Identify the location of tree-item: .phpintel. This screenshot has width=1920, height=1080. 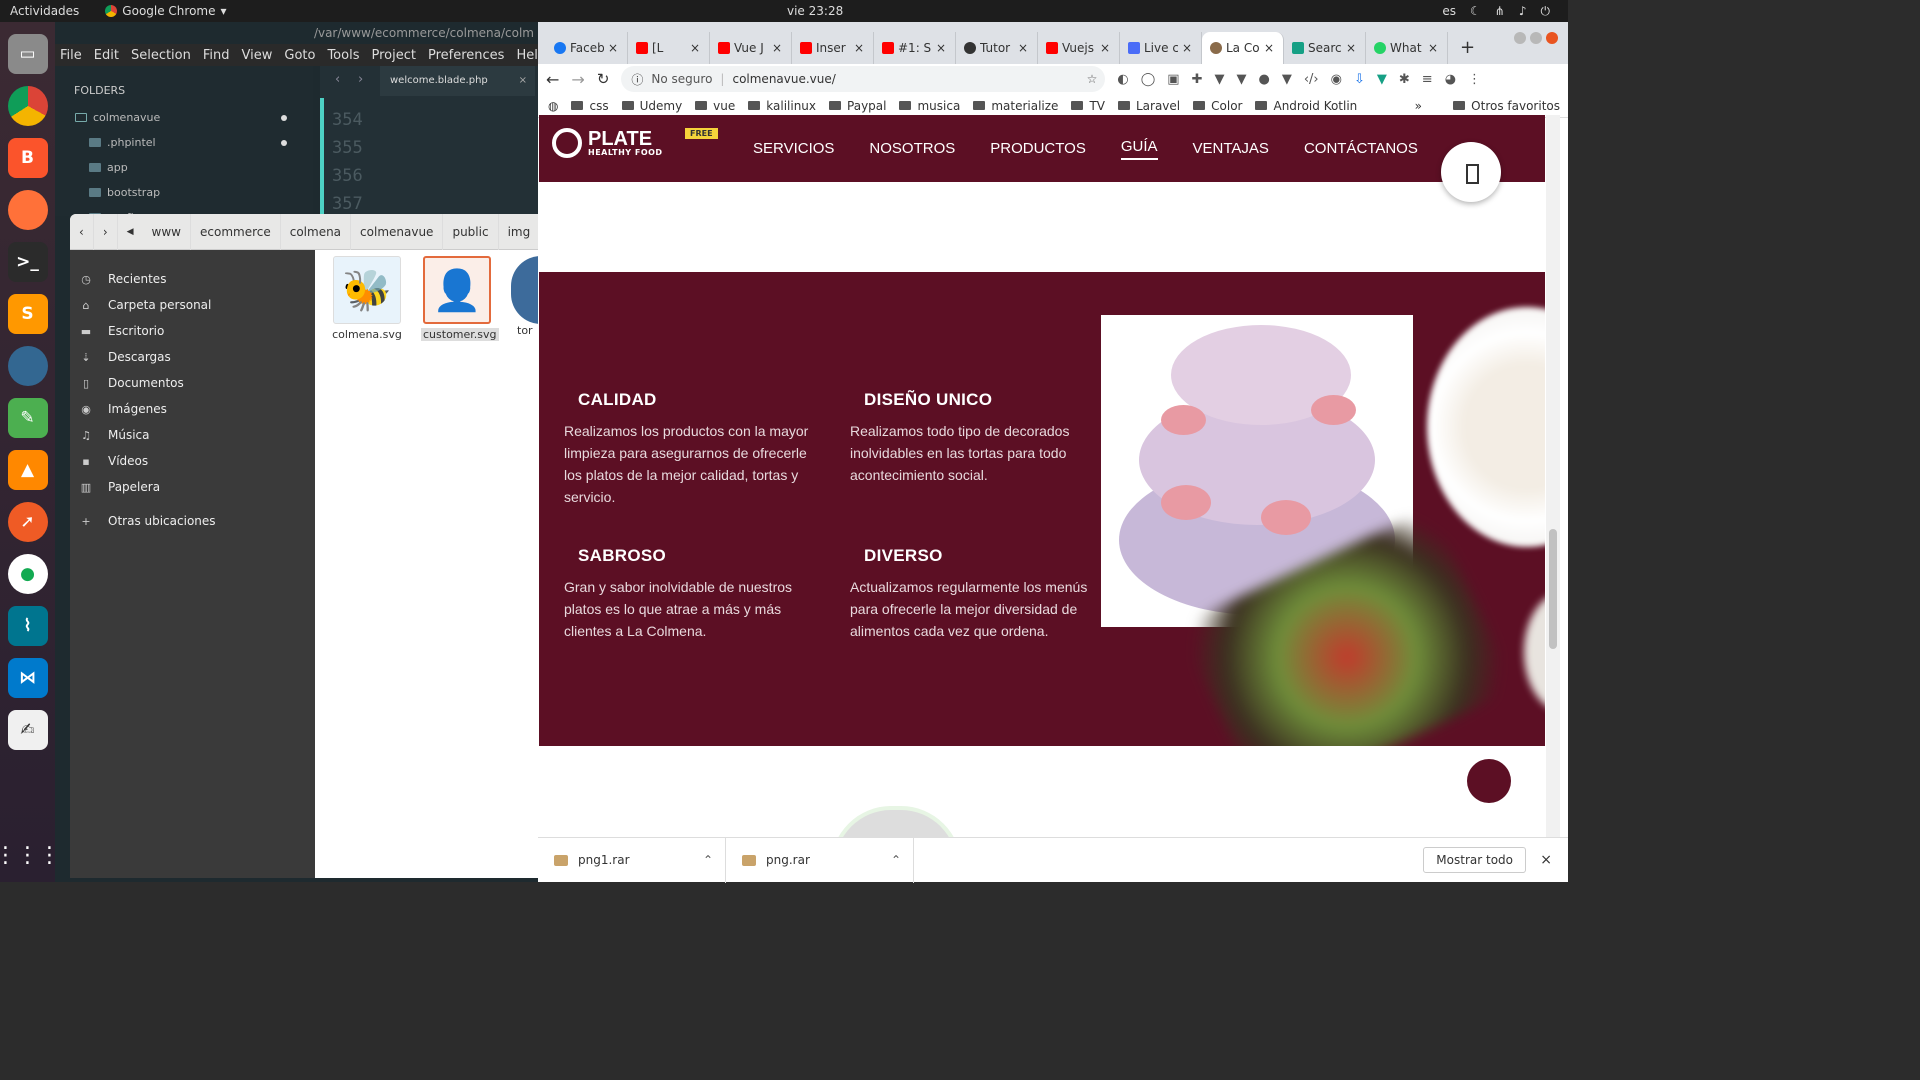
(184, 142).